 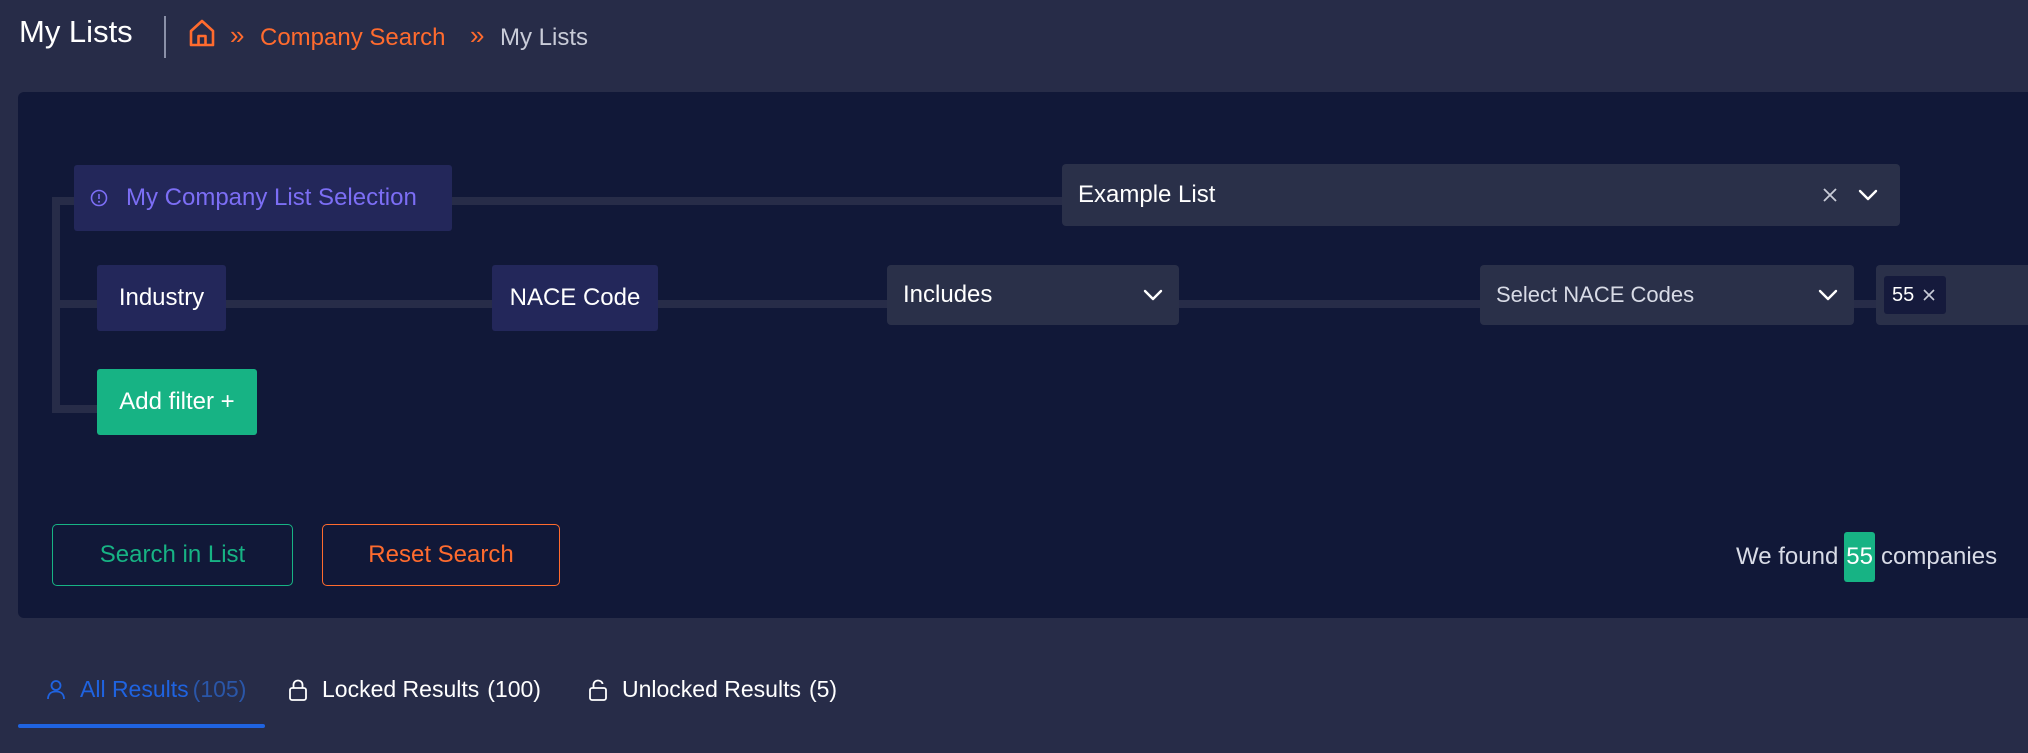 I want to click on selected-code-value: 55, so click(x=1903, y=294).